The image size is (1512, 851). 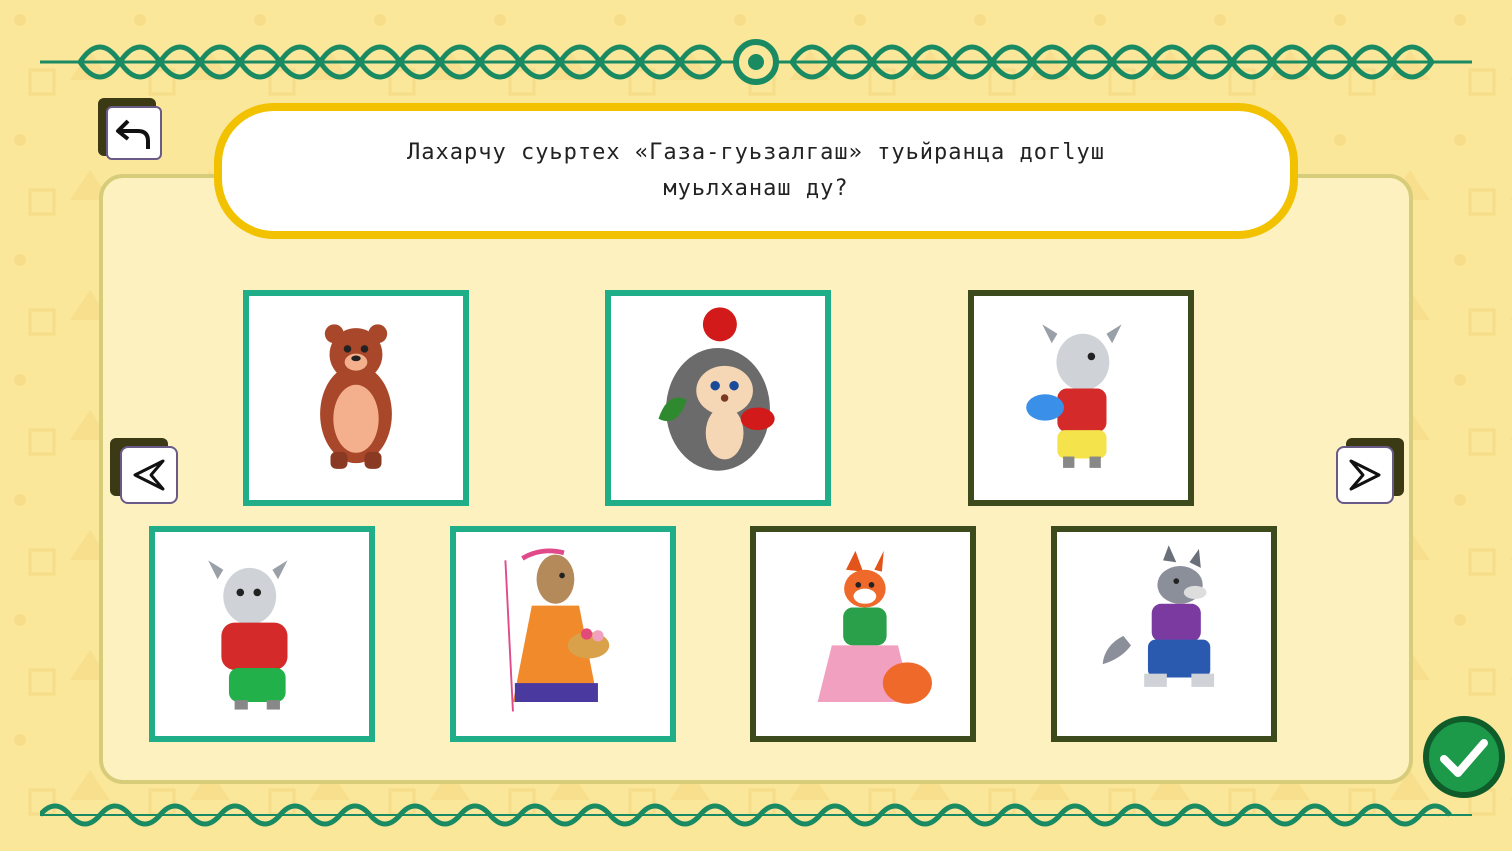 I want to click on confirm-button, so click(x=1464, y=757).